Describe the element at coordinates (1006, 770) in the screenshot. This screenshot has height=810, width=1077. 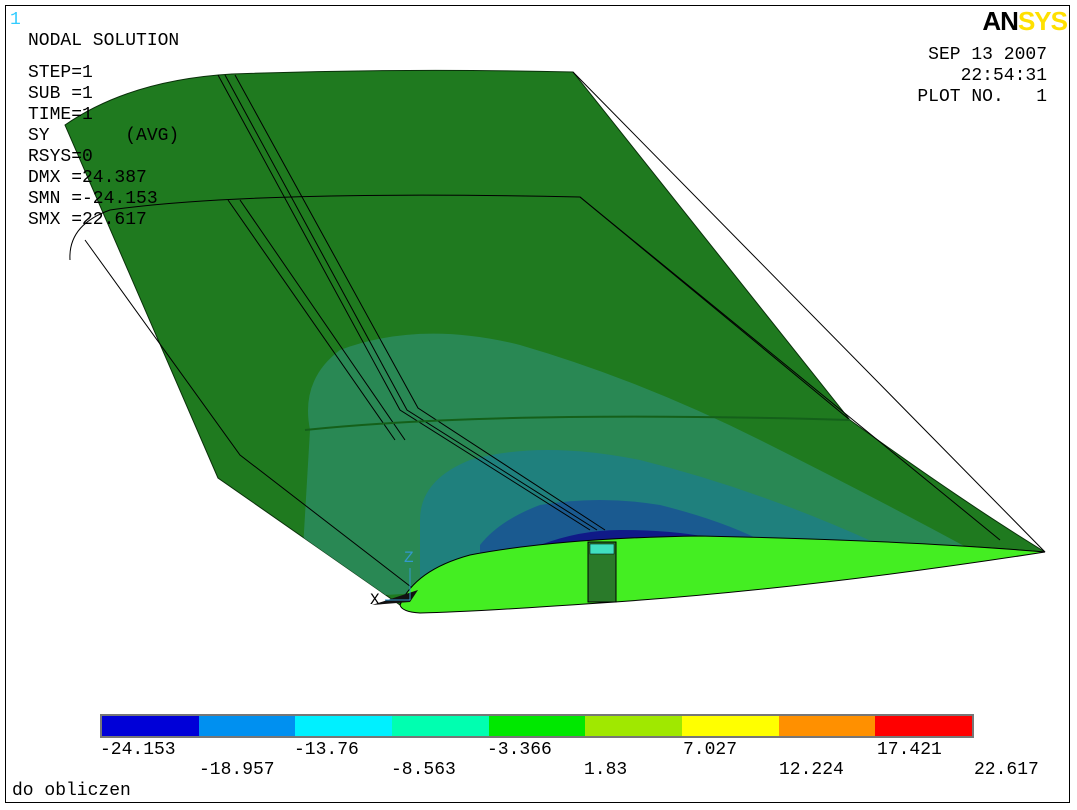
I see `legend-label: 22.617` at that location.